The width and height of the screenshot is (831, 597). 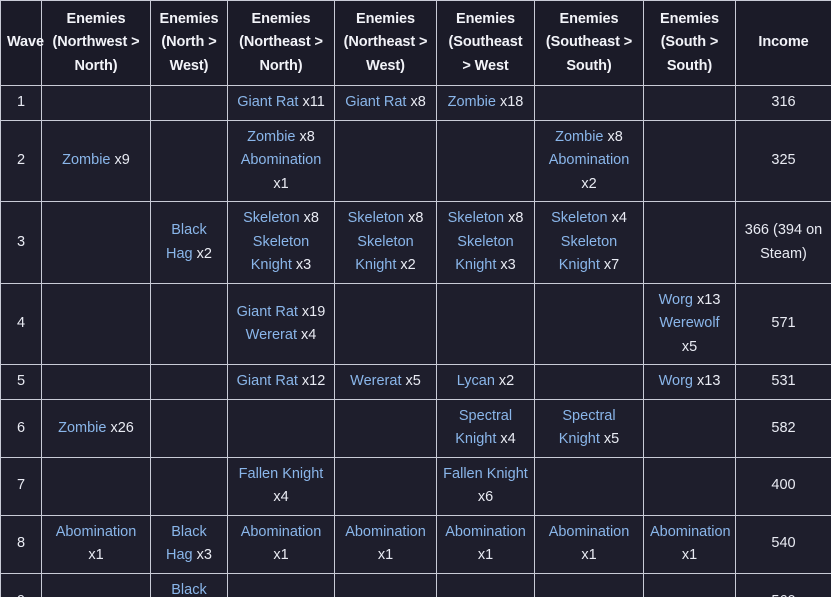 What do you see at coordinates (22, 43) in the screenshot?
I see `column-header-wave: Wave` at bounding box center [22, 43].